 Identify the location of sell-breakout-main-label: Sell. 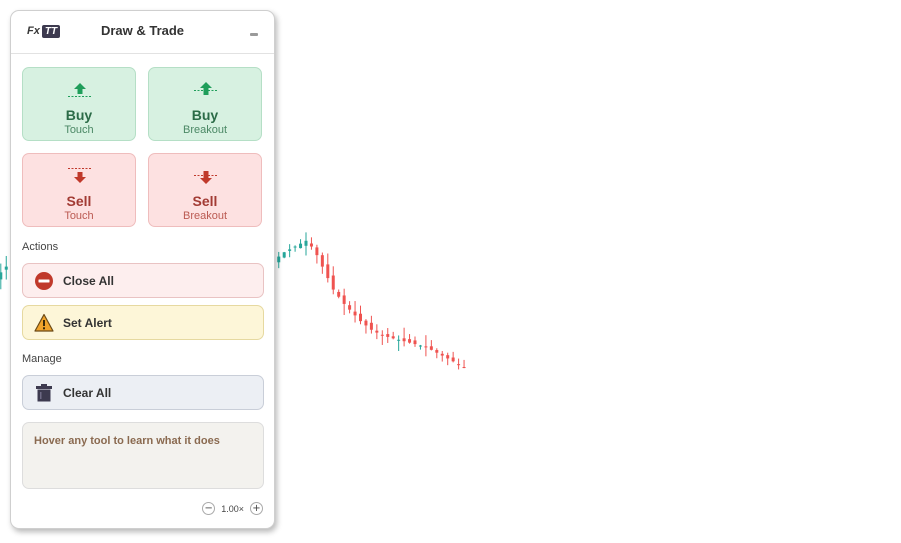
(205, 201).